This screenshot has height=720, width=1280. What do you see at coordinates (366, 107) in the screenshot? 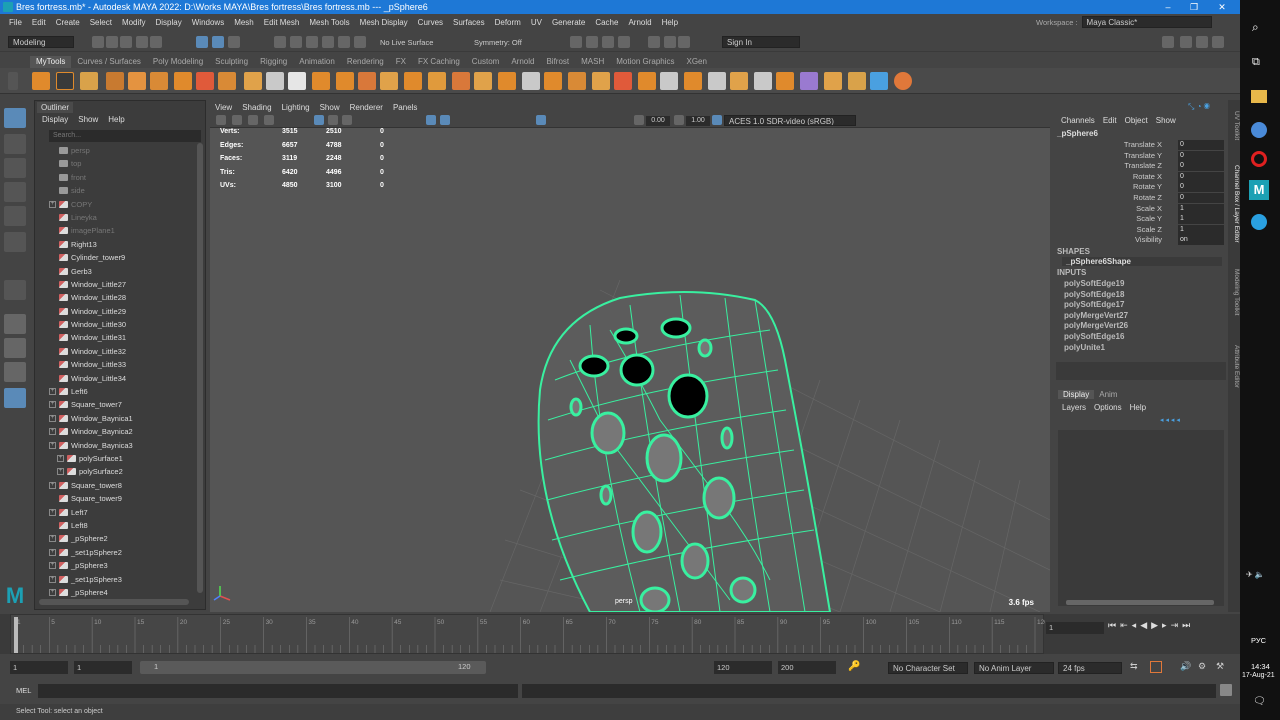
I see `vp-menu-renderer: Renderer` at bounding box center [366, 107].